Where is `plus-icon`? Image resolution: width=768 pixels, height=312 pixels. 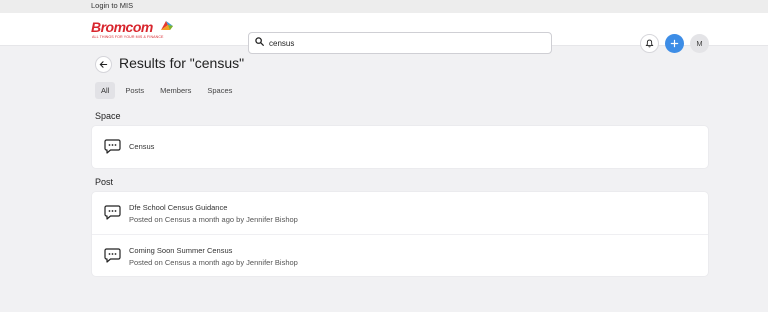
plus-icon is located at coordinates (674, 43).